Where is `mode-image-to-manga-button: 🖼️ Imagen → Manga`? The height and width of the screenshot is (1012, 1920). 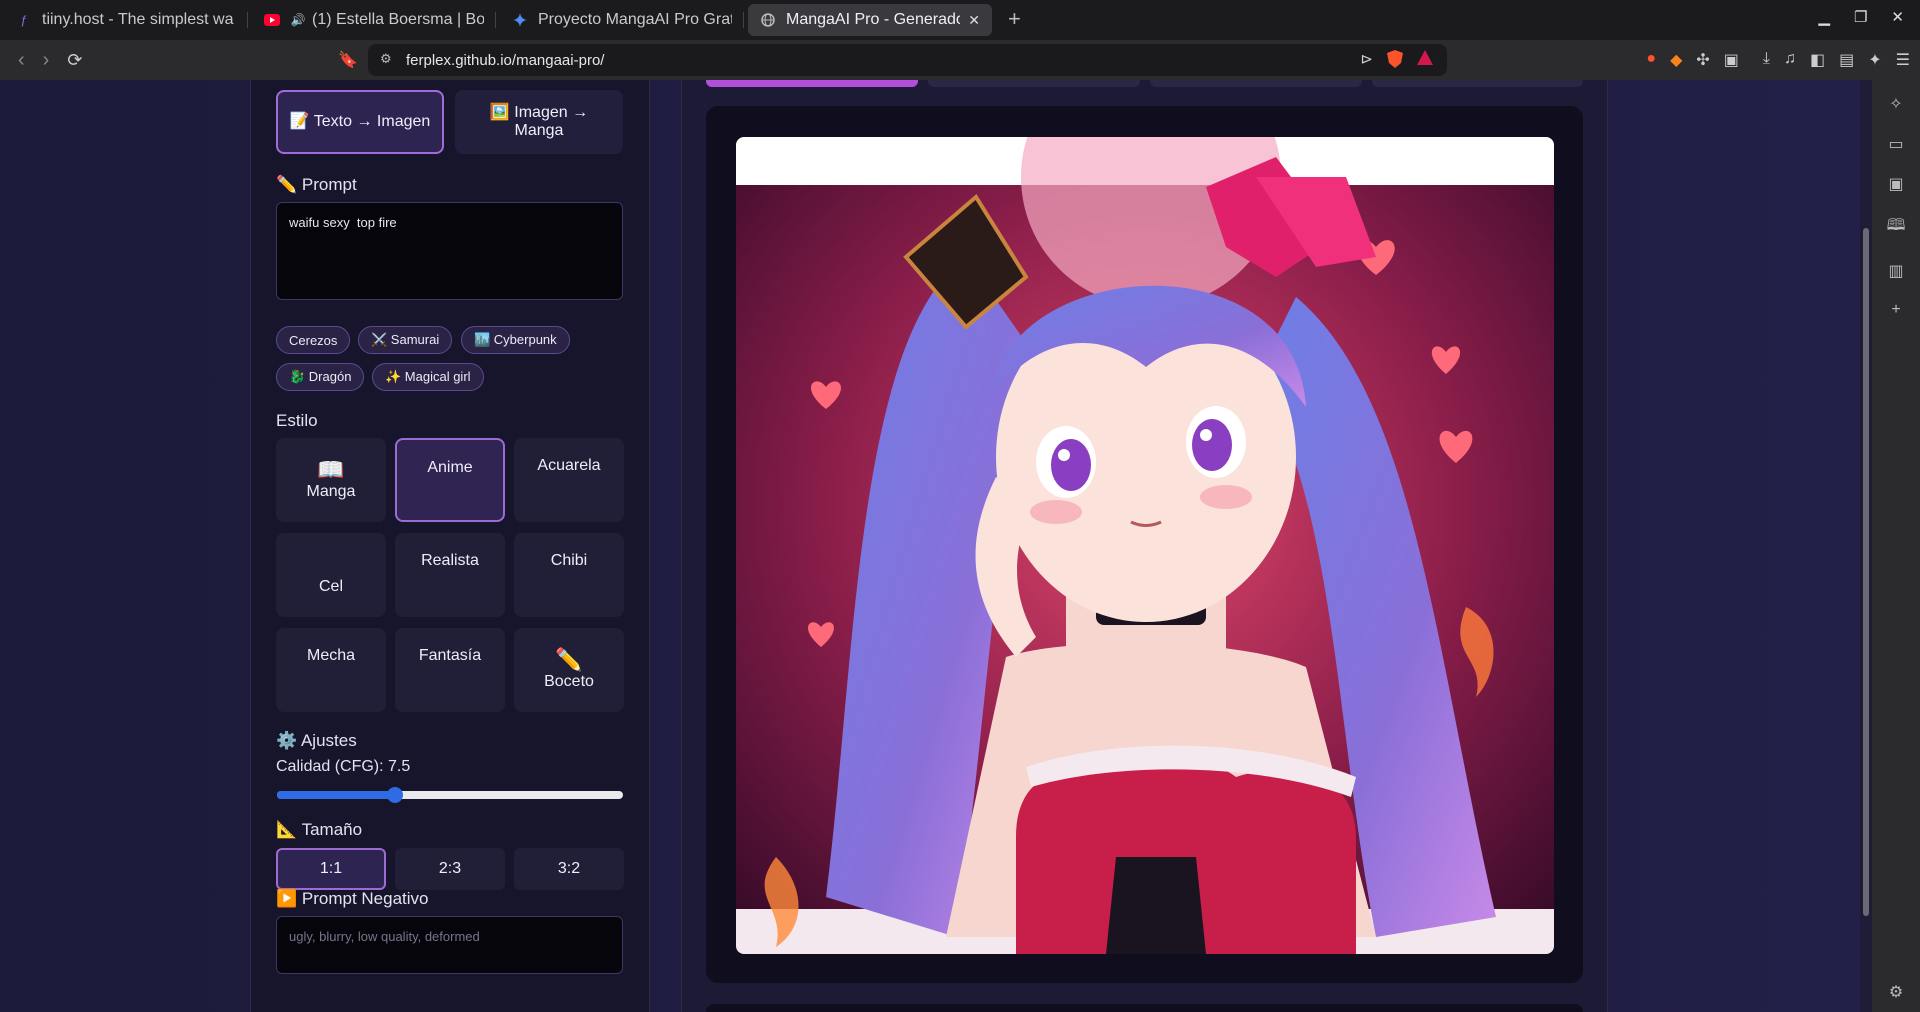 mode-image-to-manga-button: 🖼️ Imagen → Manga is located at coordinates (539, 122).